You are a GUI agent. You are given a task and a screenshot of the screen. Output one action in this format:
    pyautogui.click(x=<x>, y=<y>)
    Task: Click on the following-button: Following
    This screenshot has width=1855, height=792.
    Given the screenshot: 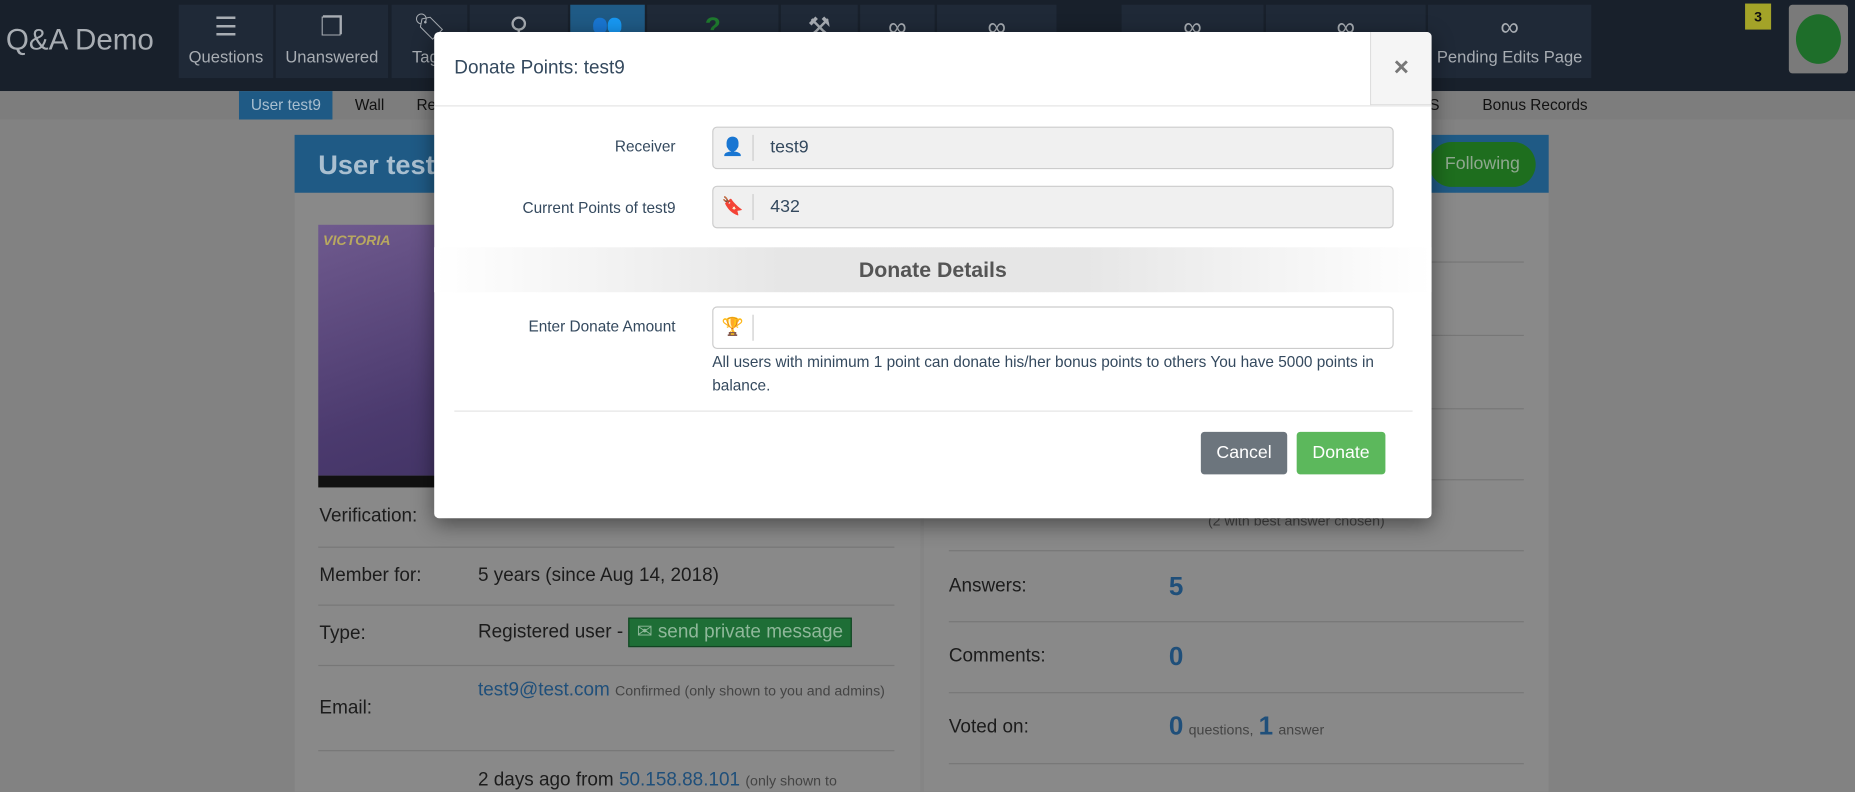 What is the action you would take?
    pyautogui.click(x=1482, y=164)
    